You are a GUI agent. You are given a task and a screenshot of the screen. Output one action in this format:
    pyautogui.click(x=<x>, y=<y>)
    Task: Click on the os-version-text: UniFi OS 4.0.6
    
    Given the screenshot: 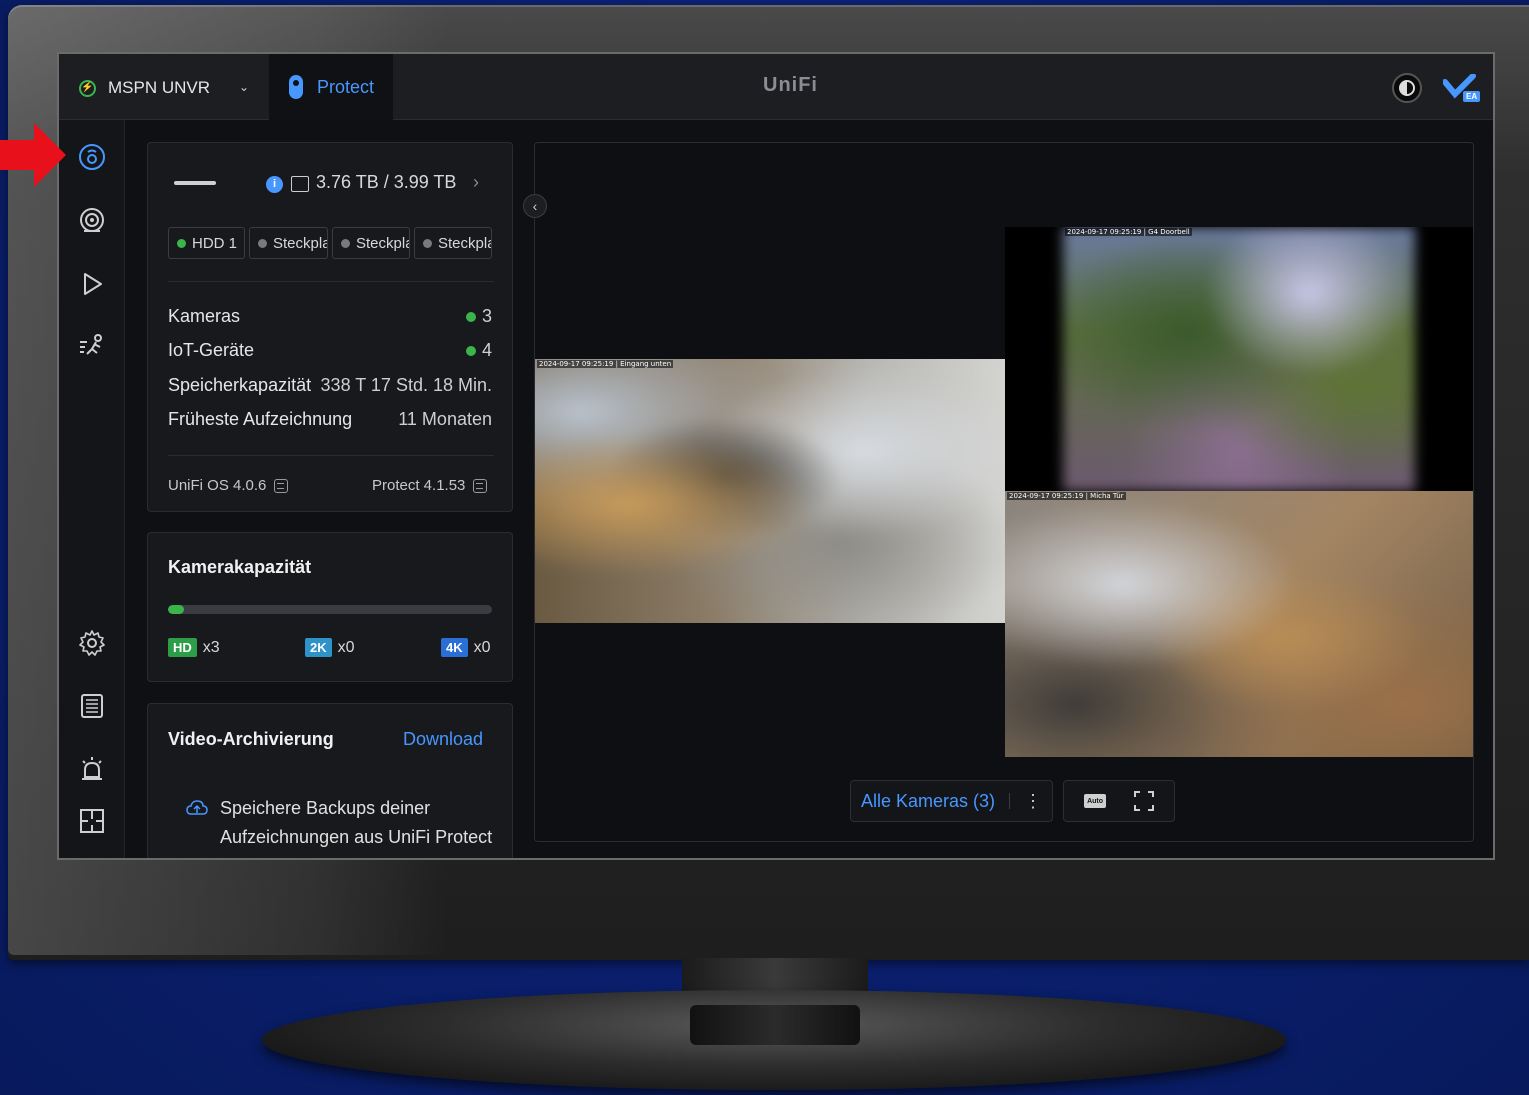 What is the action you would take?
    pyautogui.click(x=217, y=485)
    